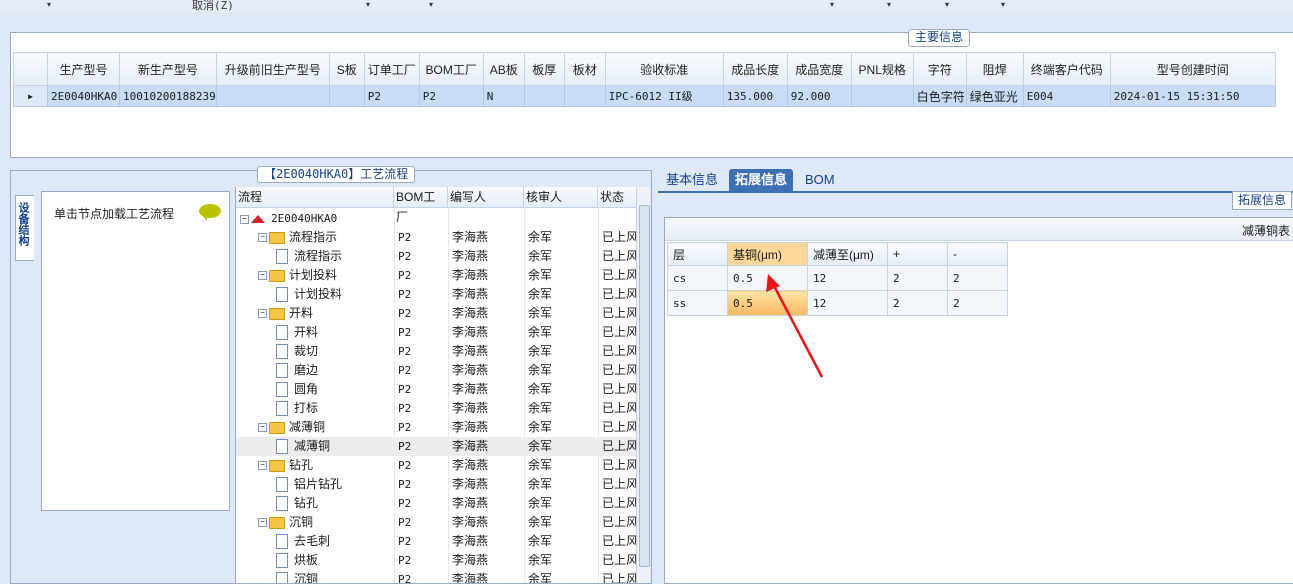 This screenshot has width=1293, height=584. I want to click on tree-row: 去毛刺 P2 李海燕 余军 已上风, so click(437, 541).